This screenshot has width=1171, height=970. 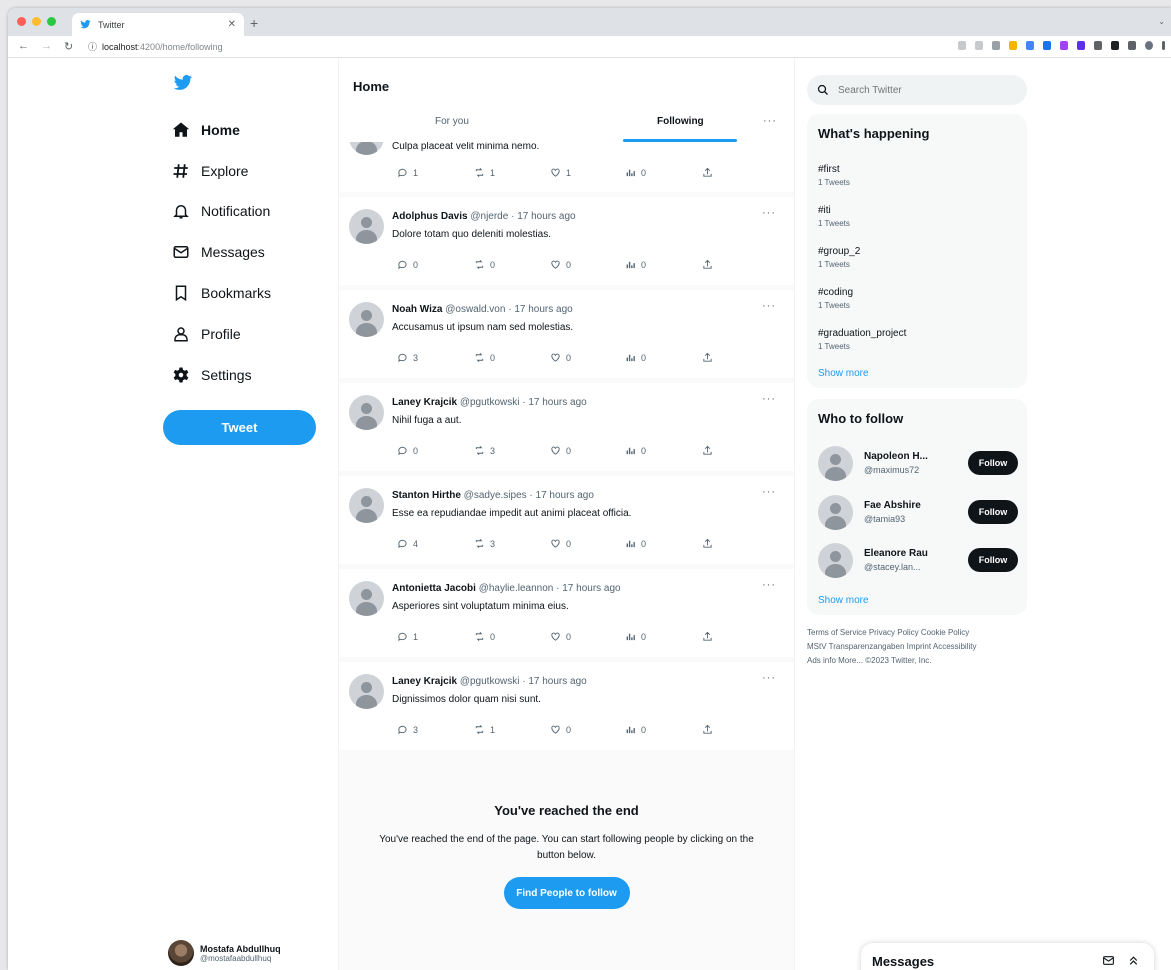 What do you see at coordinates (1163, 45) in the screenshot?
I see `browser-menu-icon` at bounding box center [1163, 45].